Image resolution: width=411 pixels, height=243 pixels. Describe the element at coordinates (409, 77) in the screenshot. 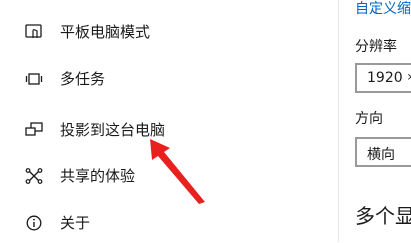

I see `chevron-down-icon: ›` at that location.